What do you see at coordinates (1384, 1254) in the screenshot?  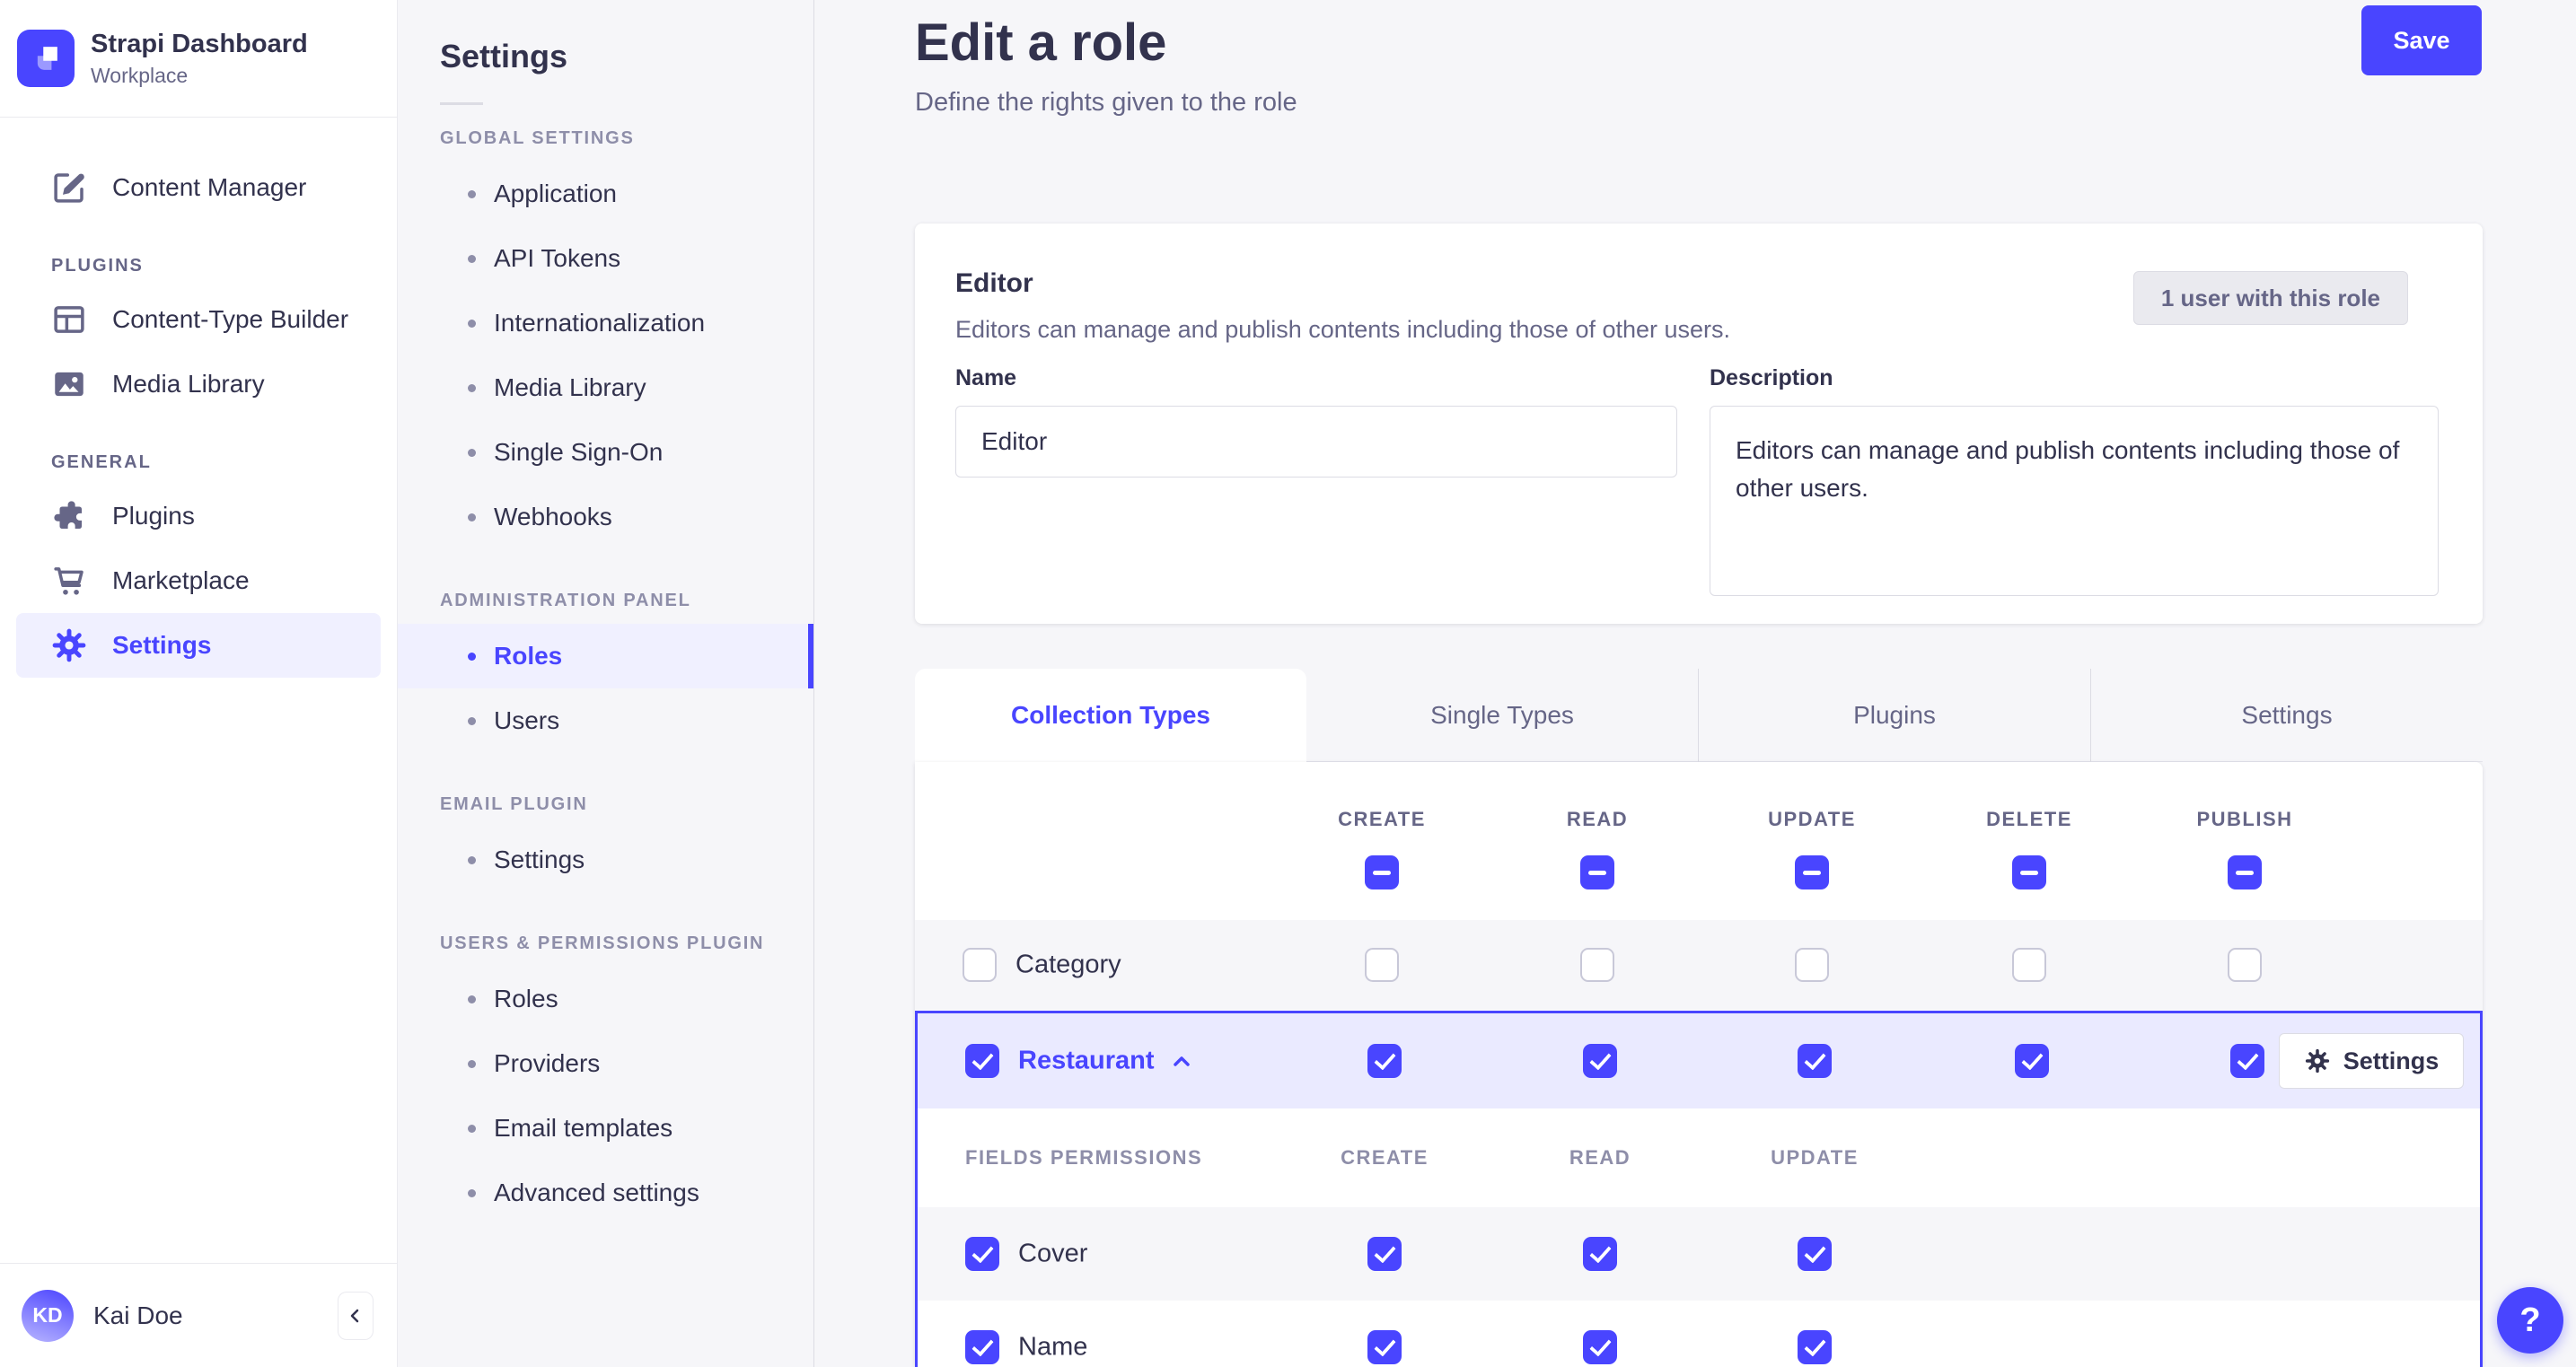 I see `cover-create-checkbox` at bounding box center [1384, 1254].